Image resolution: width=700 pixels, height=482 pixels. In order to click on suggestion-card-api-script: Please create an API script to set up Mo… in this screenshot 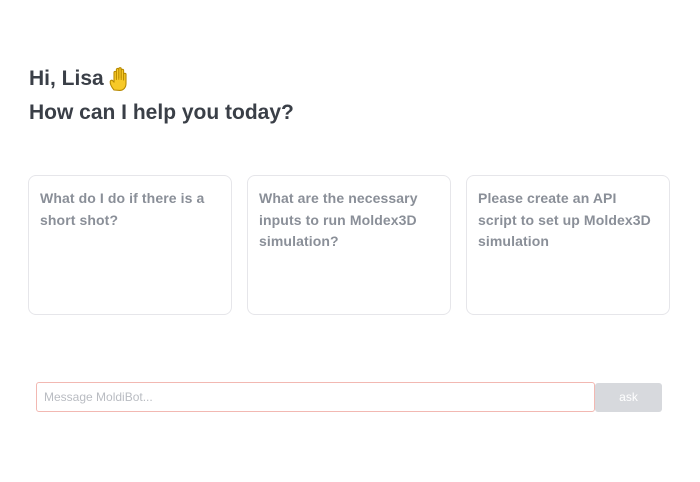, I will do `click(568, 245)`.